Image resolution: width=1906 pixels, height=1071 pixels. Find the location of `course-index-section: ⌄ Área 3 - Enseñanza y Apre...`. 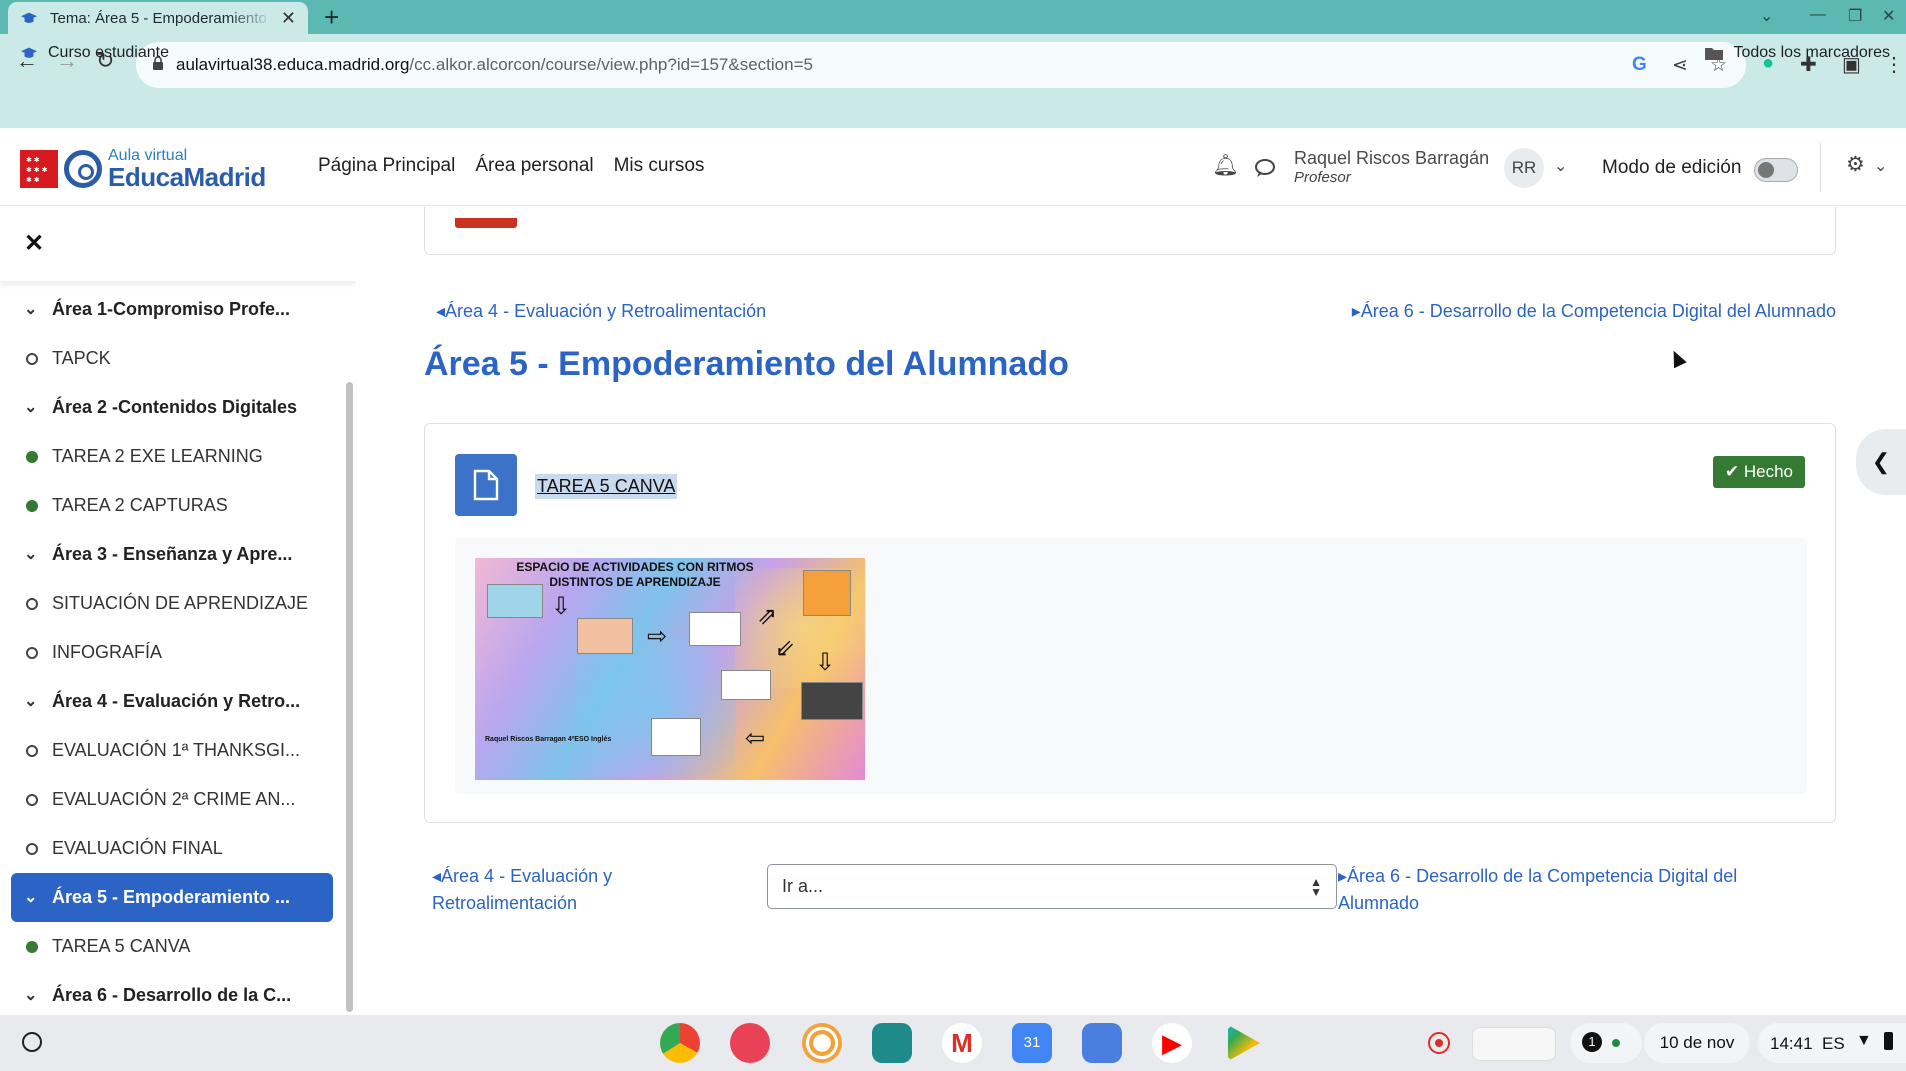

course-index-section: ⌄ Área 3 - Enseñanza y Apre... is located at coordinates (170, 554).